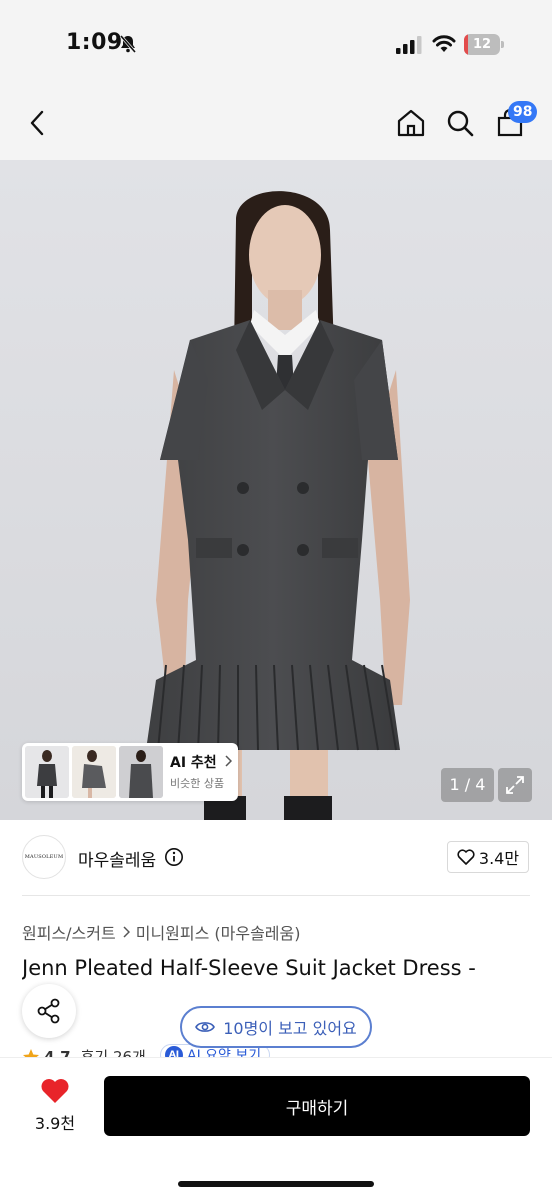 This screenshot has height=1200, width=552. What do you see at coordinates (117, 858) in the screenshot?
I see `brand-name: 마우솔레움` at bounding box center [117, 858].